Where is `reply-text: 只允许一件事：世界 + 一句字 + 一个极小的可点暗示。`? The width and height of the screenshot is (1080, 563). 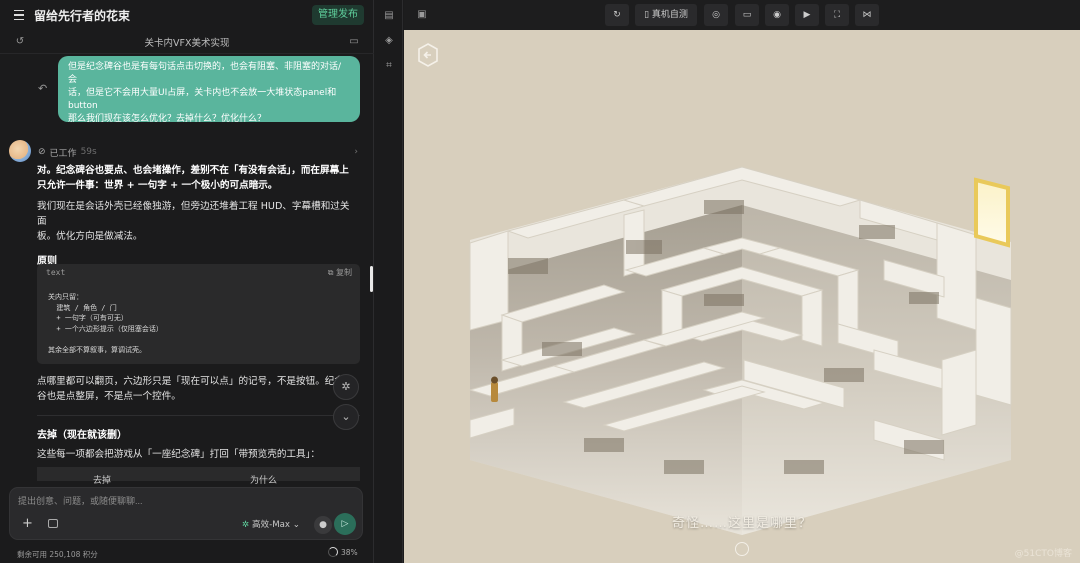 reply-text: 只允许一件事：世界 + 一句字 + 一个极小的可点暗示。 is located at coordinates (157, 185).